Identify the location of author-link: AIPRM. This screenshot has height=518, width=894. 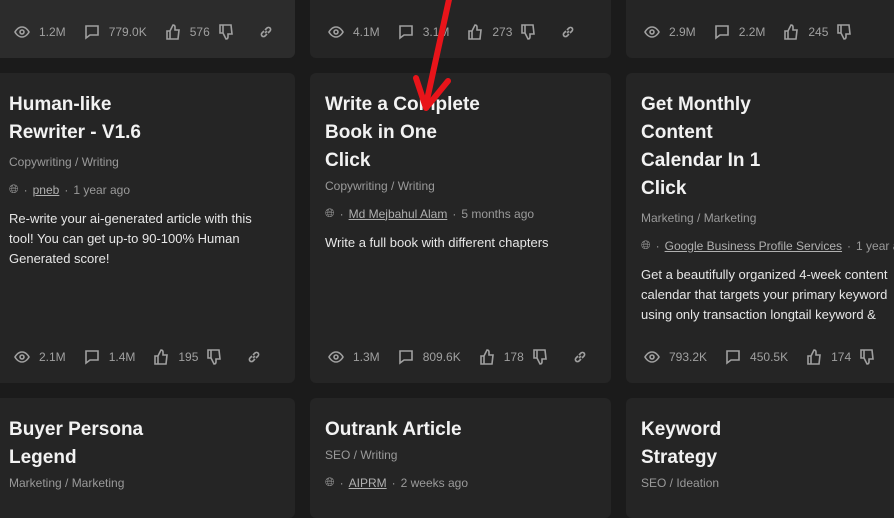
(368, 483).